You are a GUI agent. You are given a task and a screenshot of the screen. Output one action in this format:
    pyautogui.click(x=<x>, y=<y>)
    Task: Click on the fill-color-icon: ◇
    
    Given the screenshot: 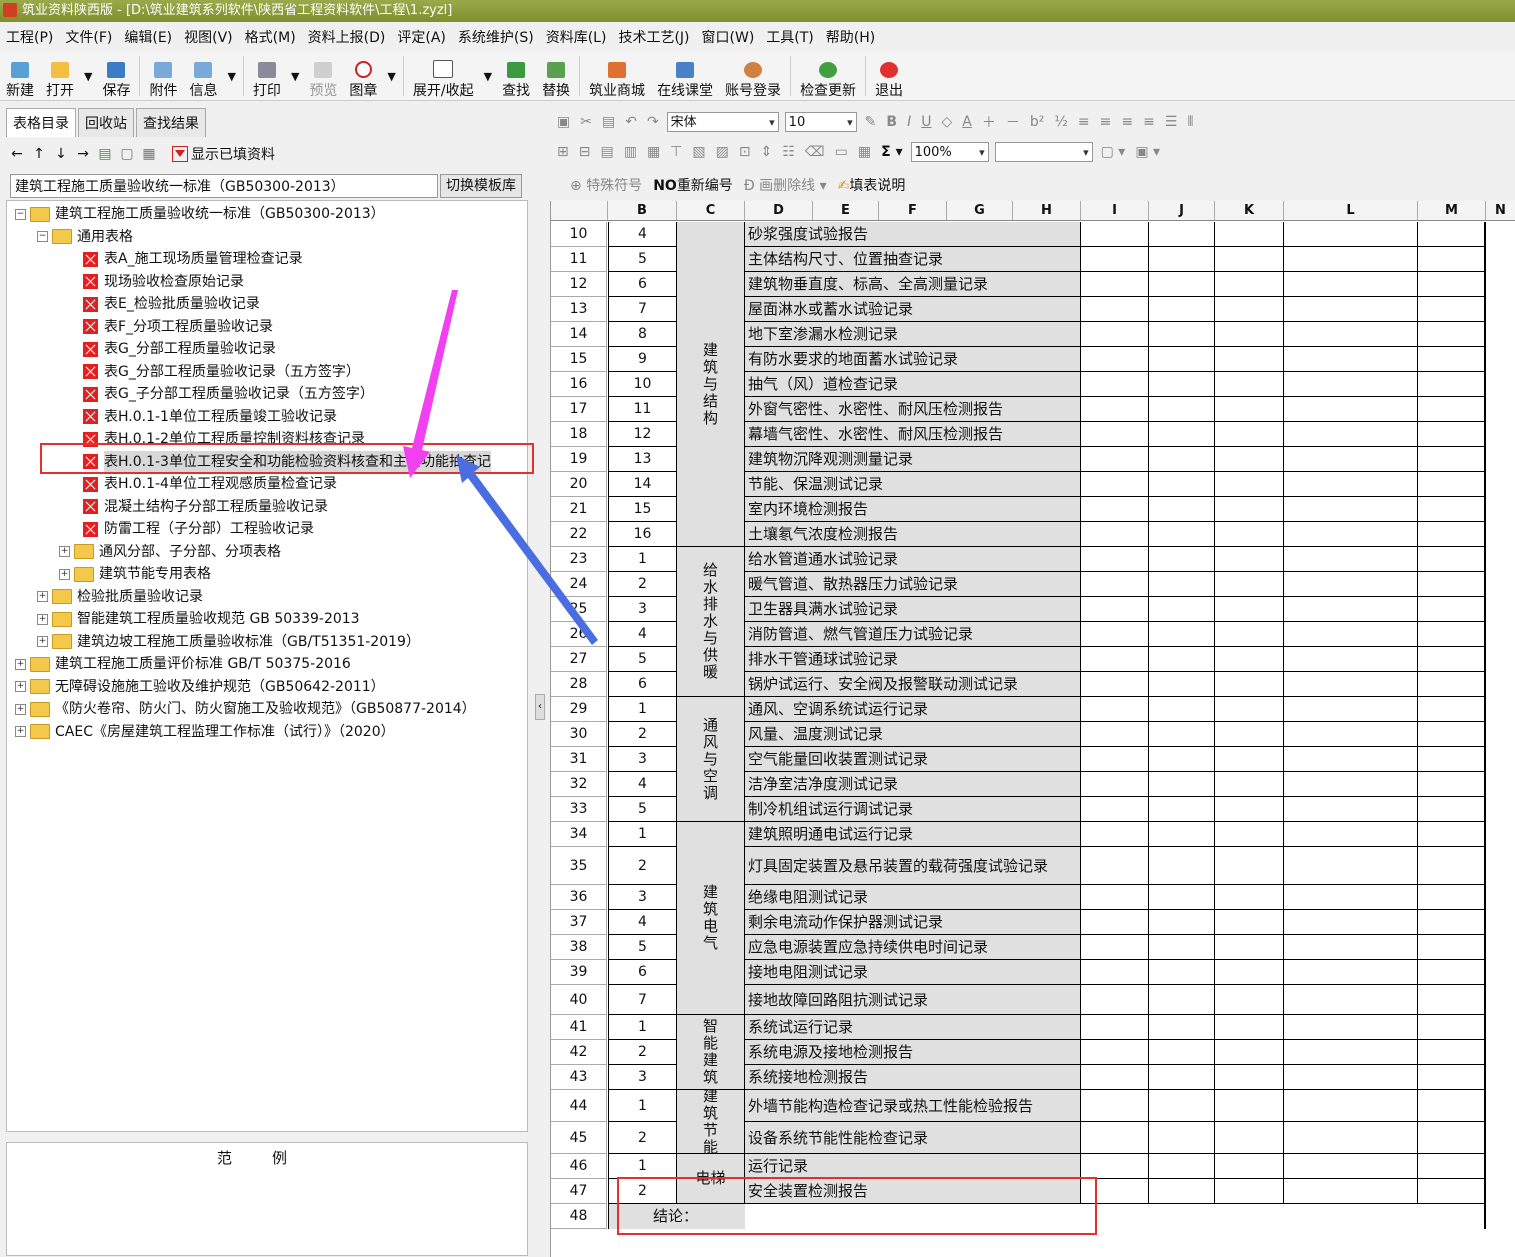 What is the action you would take?
    pyautogui.click(x=946, y=122)
    